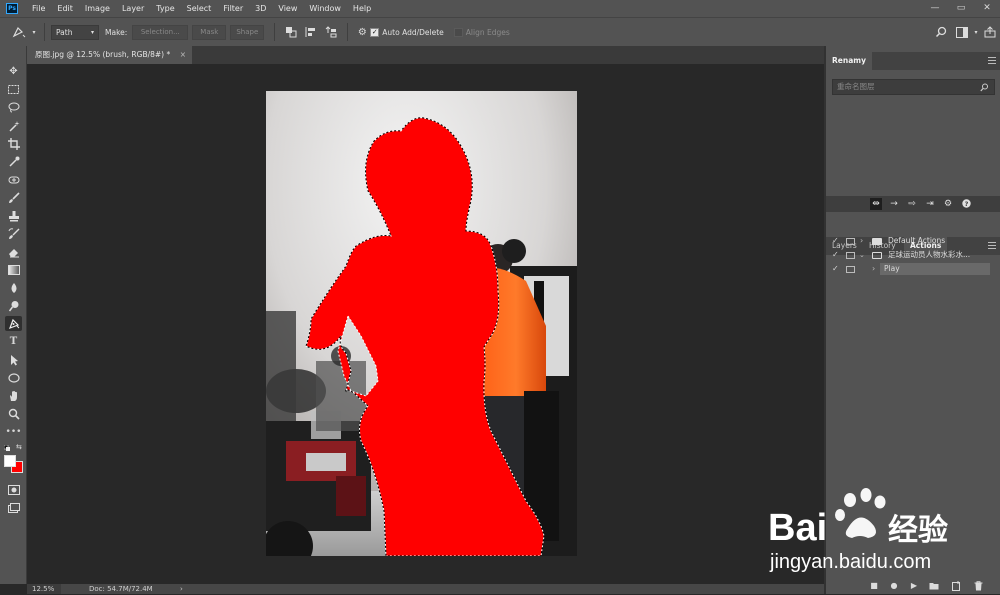 The image size is (1000, 595). I want to click on menu-window: Window, so click(325, 8).